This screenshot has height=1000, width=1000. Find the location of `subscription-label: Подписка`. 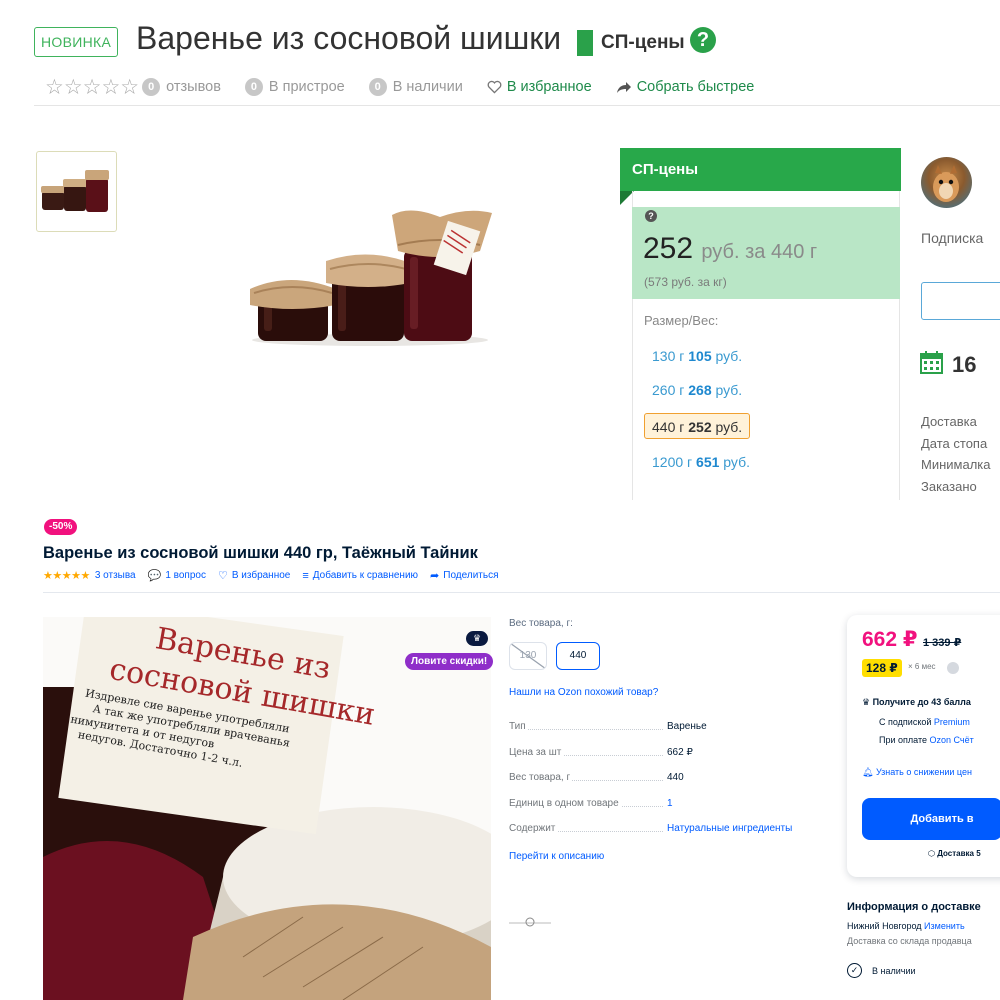

subscription-label: Подписка is located at coordinates (952, 238).